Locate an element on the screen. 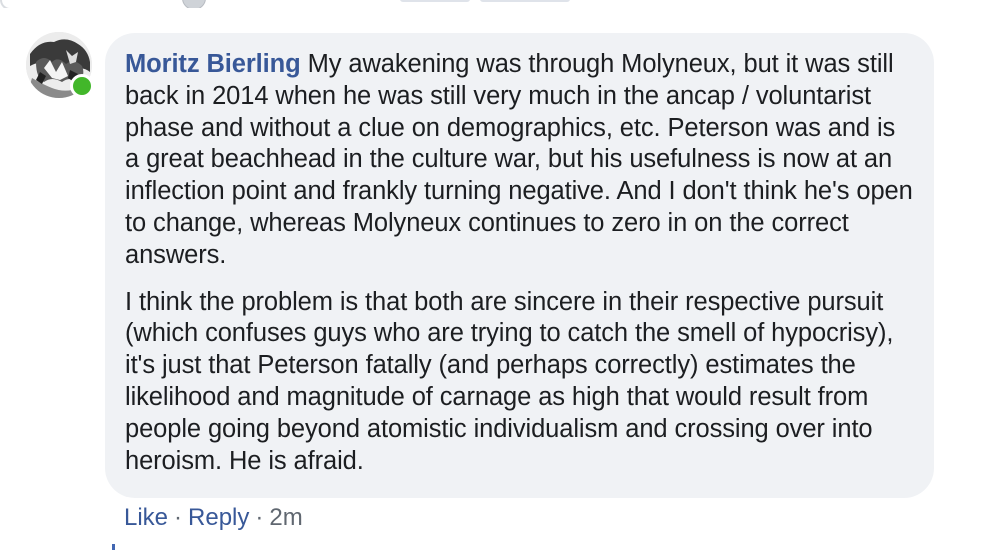 This screenshot has height=550, width=1006. reply-avatar is located at coordinates (194, 4).